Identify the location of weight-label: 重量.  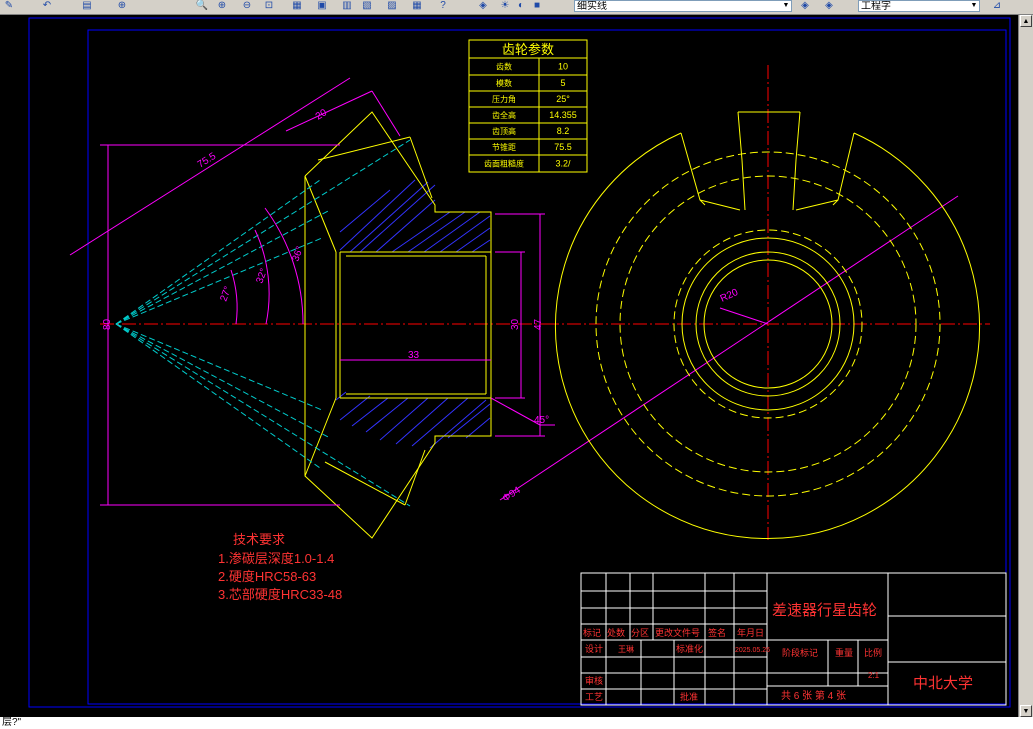
(844, 652).